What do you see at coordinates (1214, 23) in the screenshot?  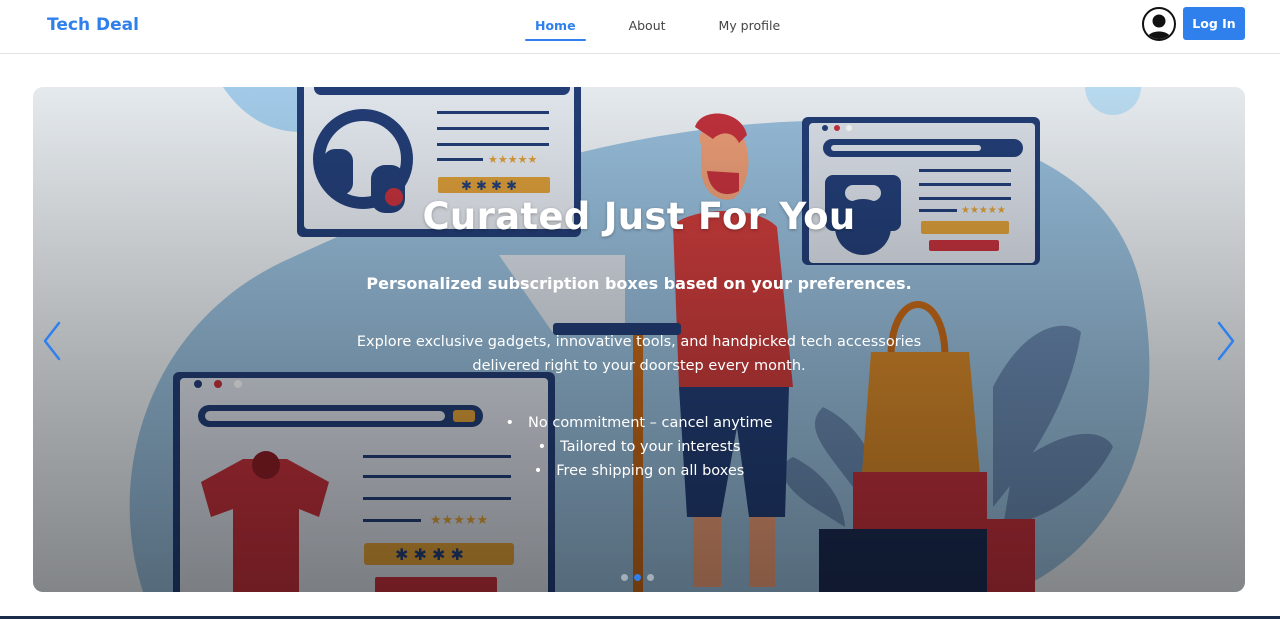 I see `login-button: Log In` at bounding box center [1214, 23].